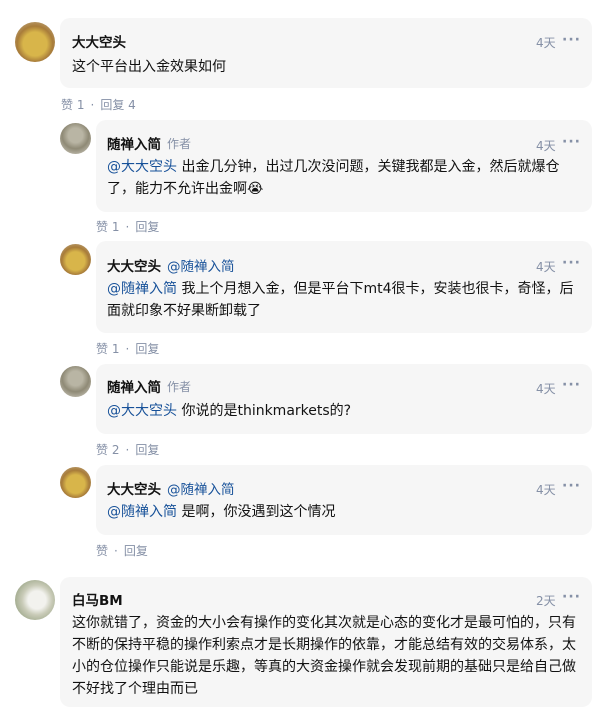 Image resolution: width=607 pixels, height=714 pixels. I want to click on comment-actions: 赞 · 回复, so click(122, 550).